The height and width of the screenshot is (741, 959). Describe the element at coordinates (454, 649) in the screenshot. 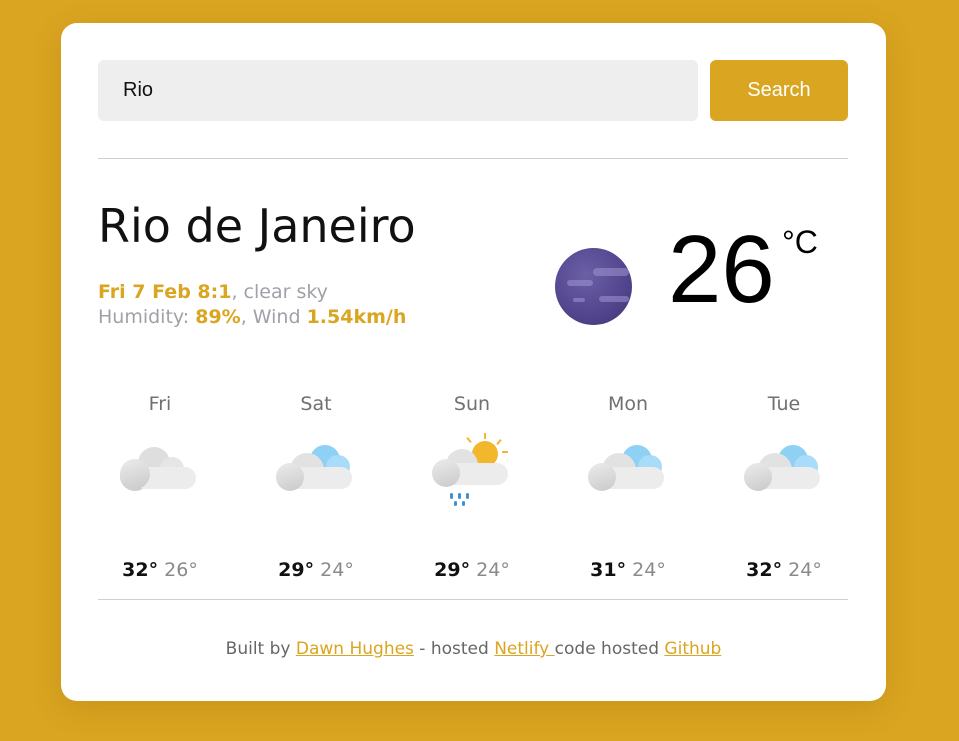

I see `footer-hosted-text: - hosted` at that location.